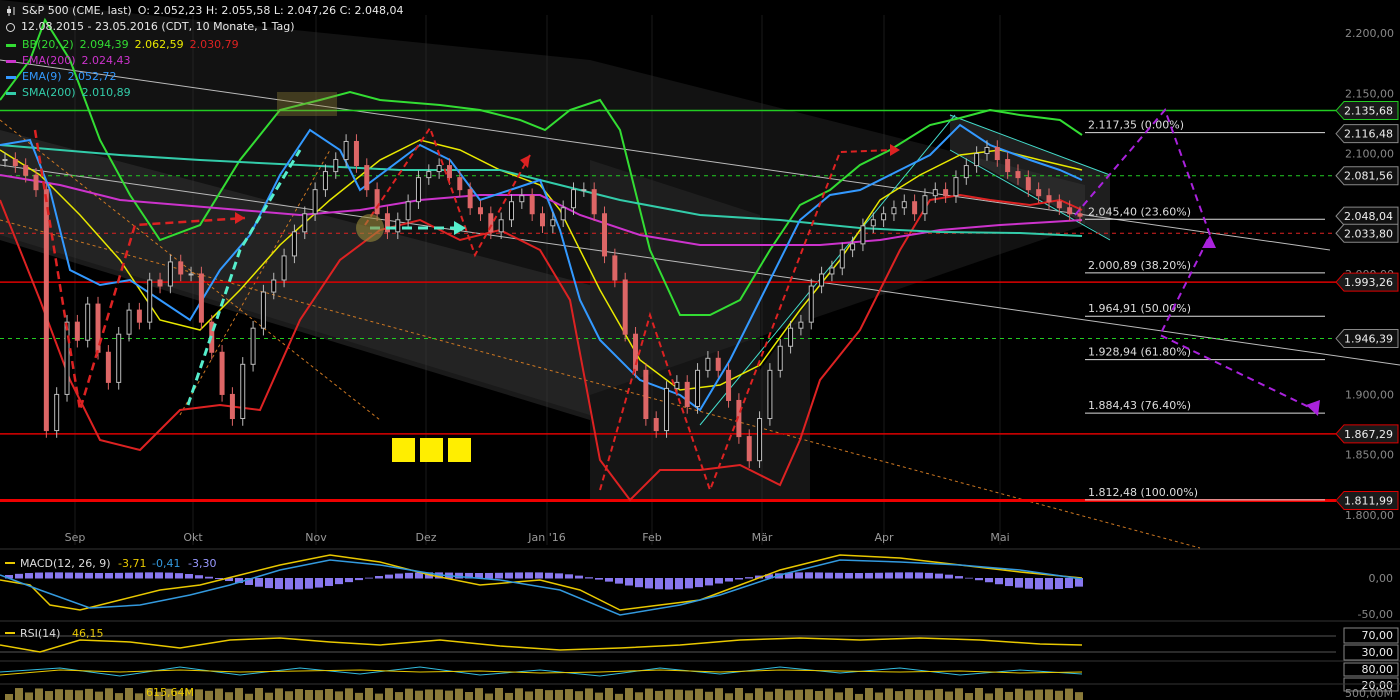 This screenshot has width=1400, height=700. I want to click on rsi-line, so click(541, 645).